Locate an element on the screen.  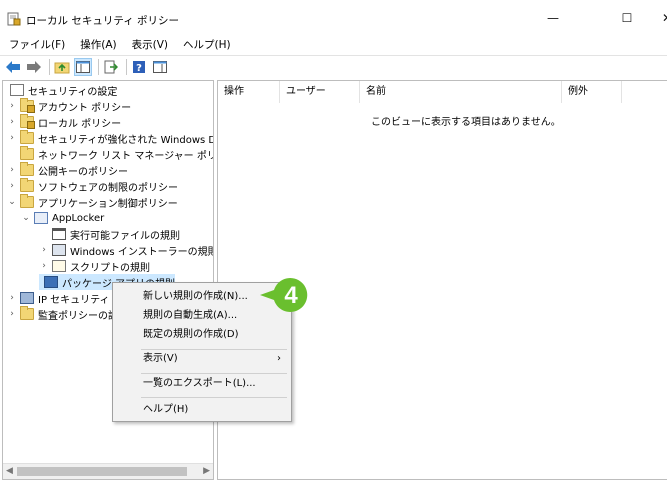
back-arrow-icon is located at coordinates (13, 67).